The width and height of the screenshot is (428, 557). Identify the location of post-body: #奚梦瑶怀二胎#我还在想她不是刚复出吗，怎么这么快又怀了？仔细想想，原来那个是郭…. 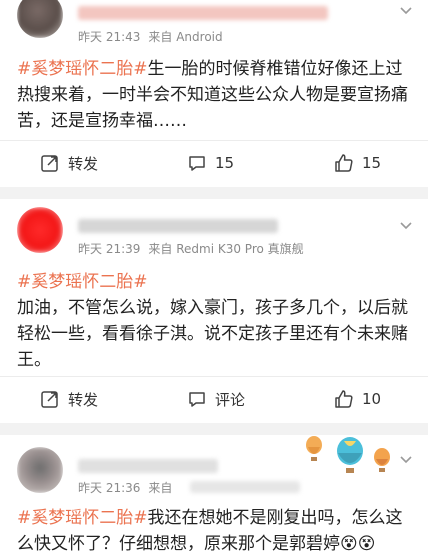
(216, 531).